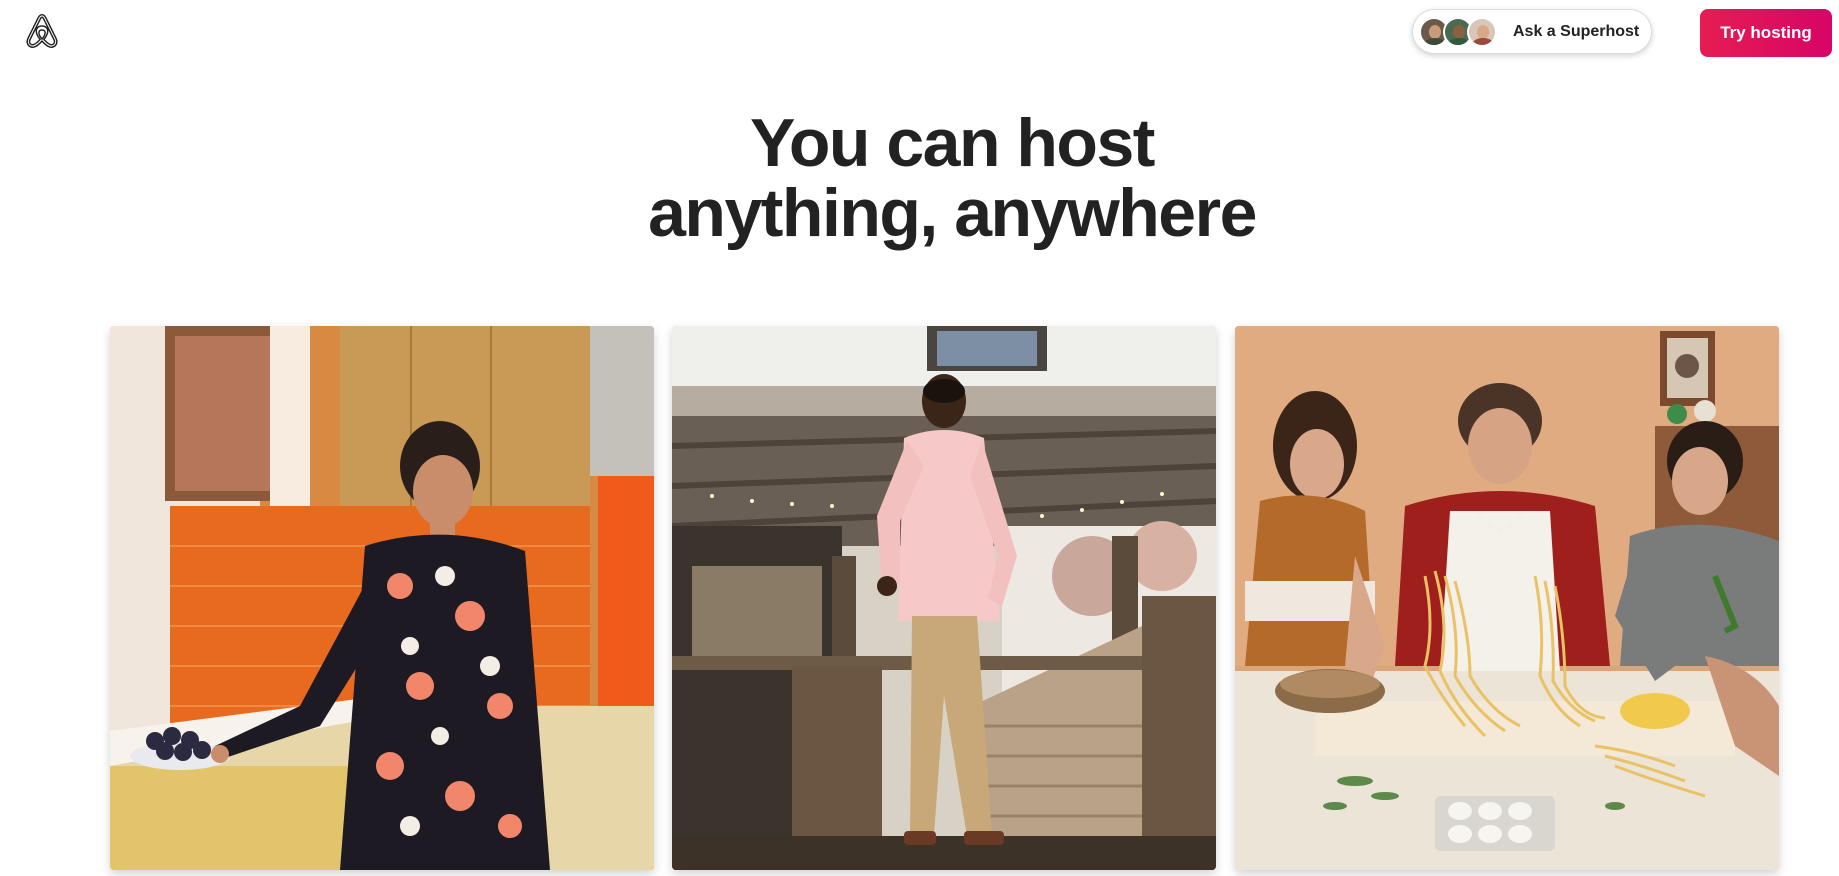 This screenshot has height=876, width=1839. Describe the element at coordinates (43, 32) in the screenshot. I see `airbnb-logo-icon` at that location.